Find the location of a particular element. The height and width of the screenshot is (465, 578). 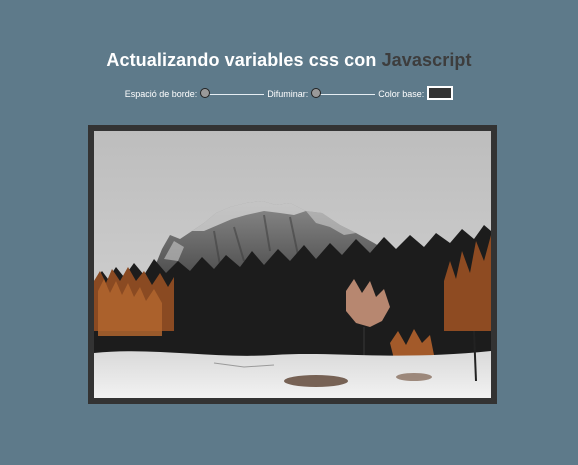

base-color-control: Color base: is located at coordinates (416, 93).